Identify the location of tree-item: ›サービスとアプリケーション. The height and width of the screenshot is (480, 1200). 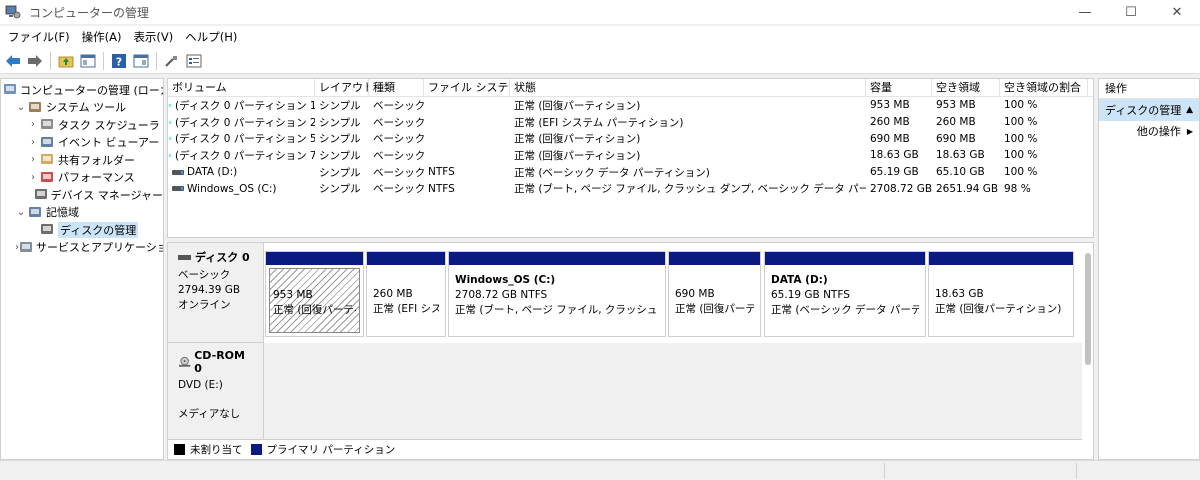
(82, 248).